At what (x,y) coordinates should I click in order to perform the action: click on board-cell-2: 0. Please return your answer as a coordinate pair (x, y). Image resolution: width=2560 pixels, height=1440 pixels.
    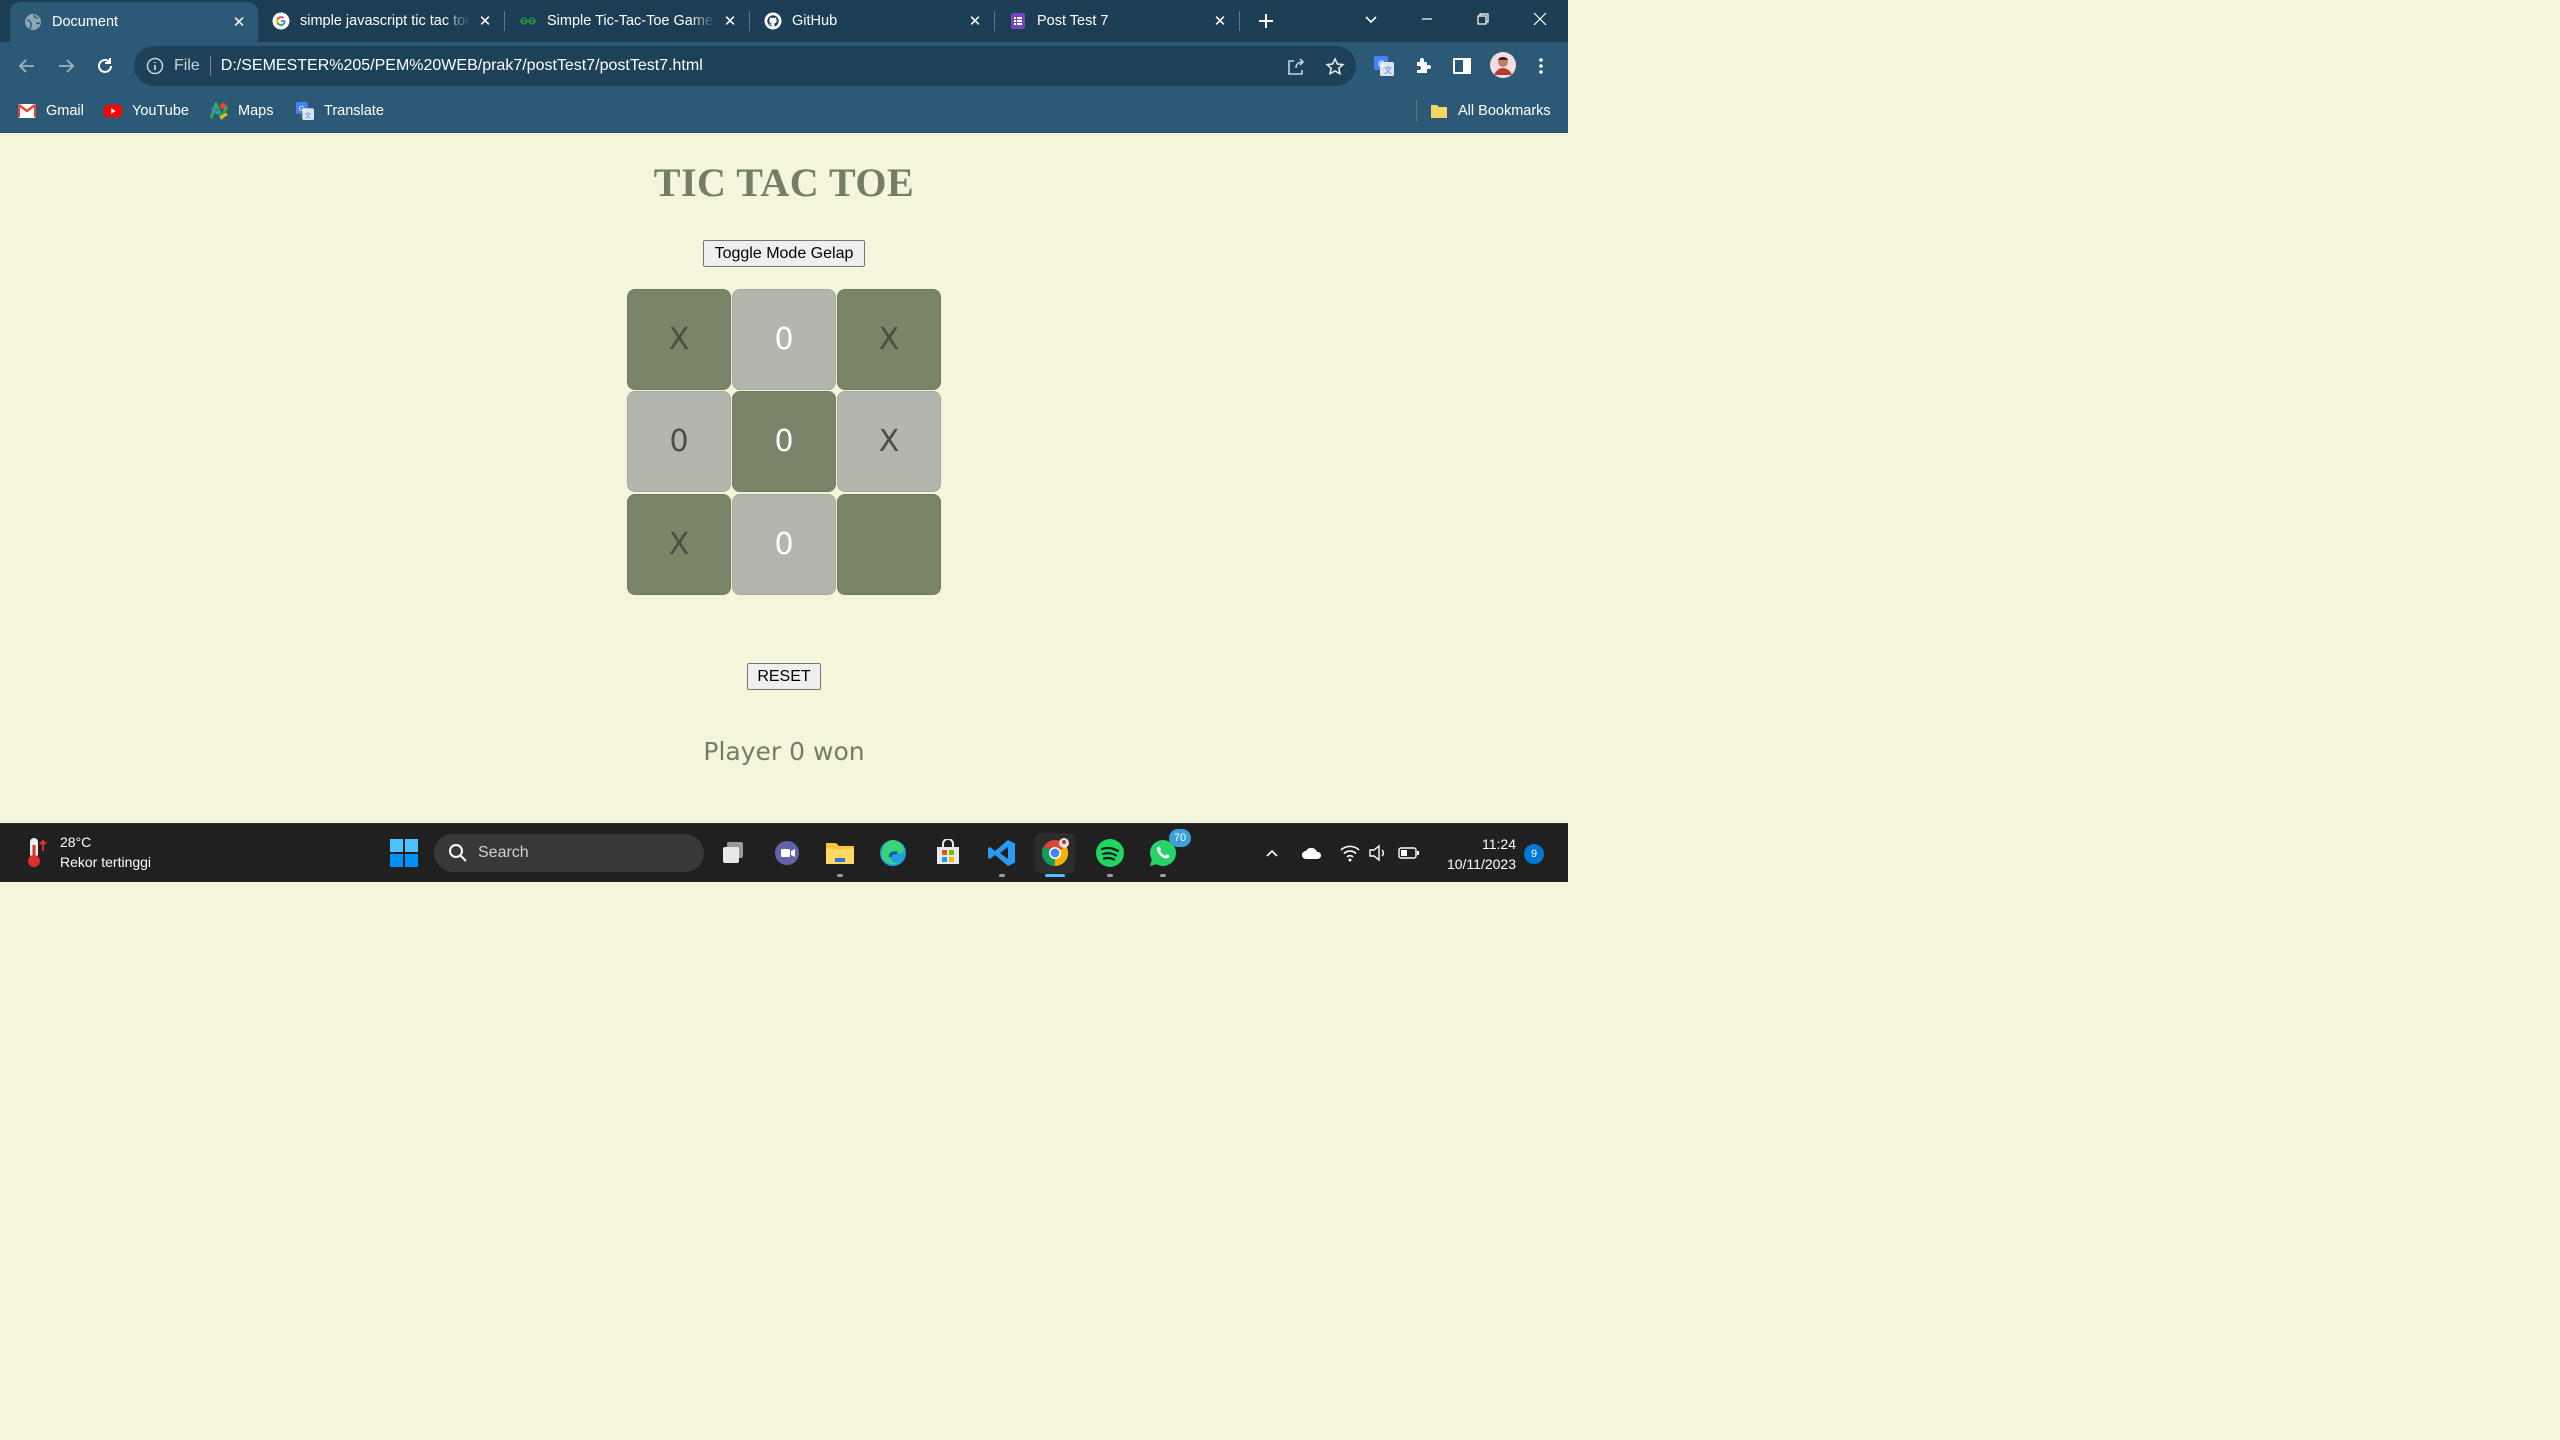
    Looking at the image, I should click on (784, 339).